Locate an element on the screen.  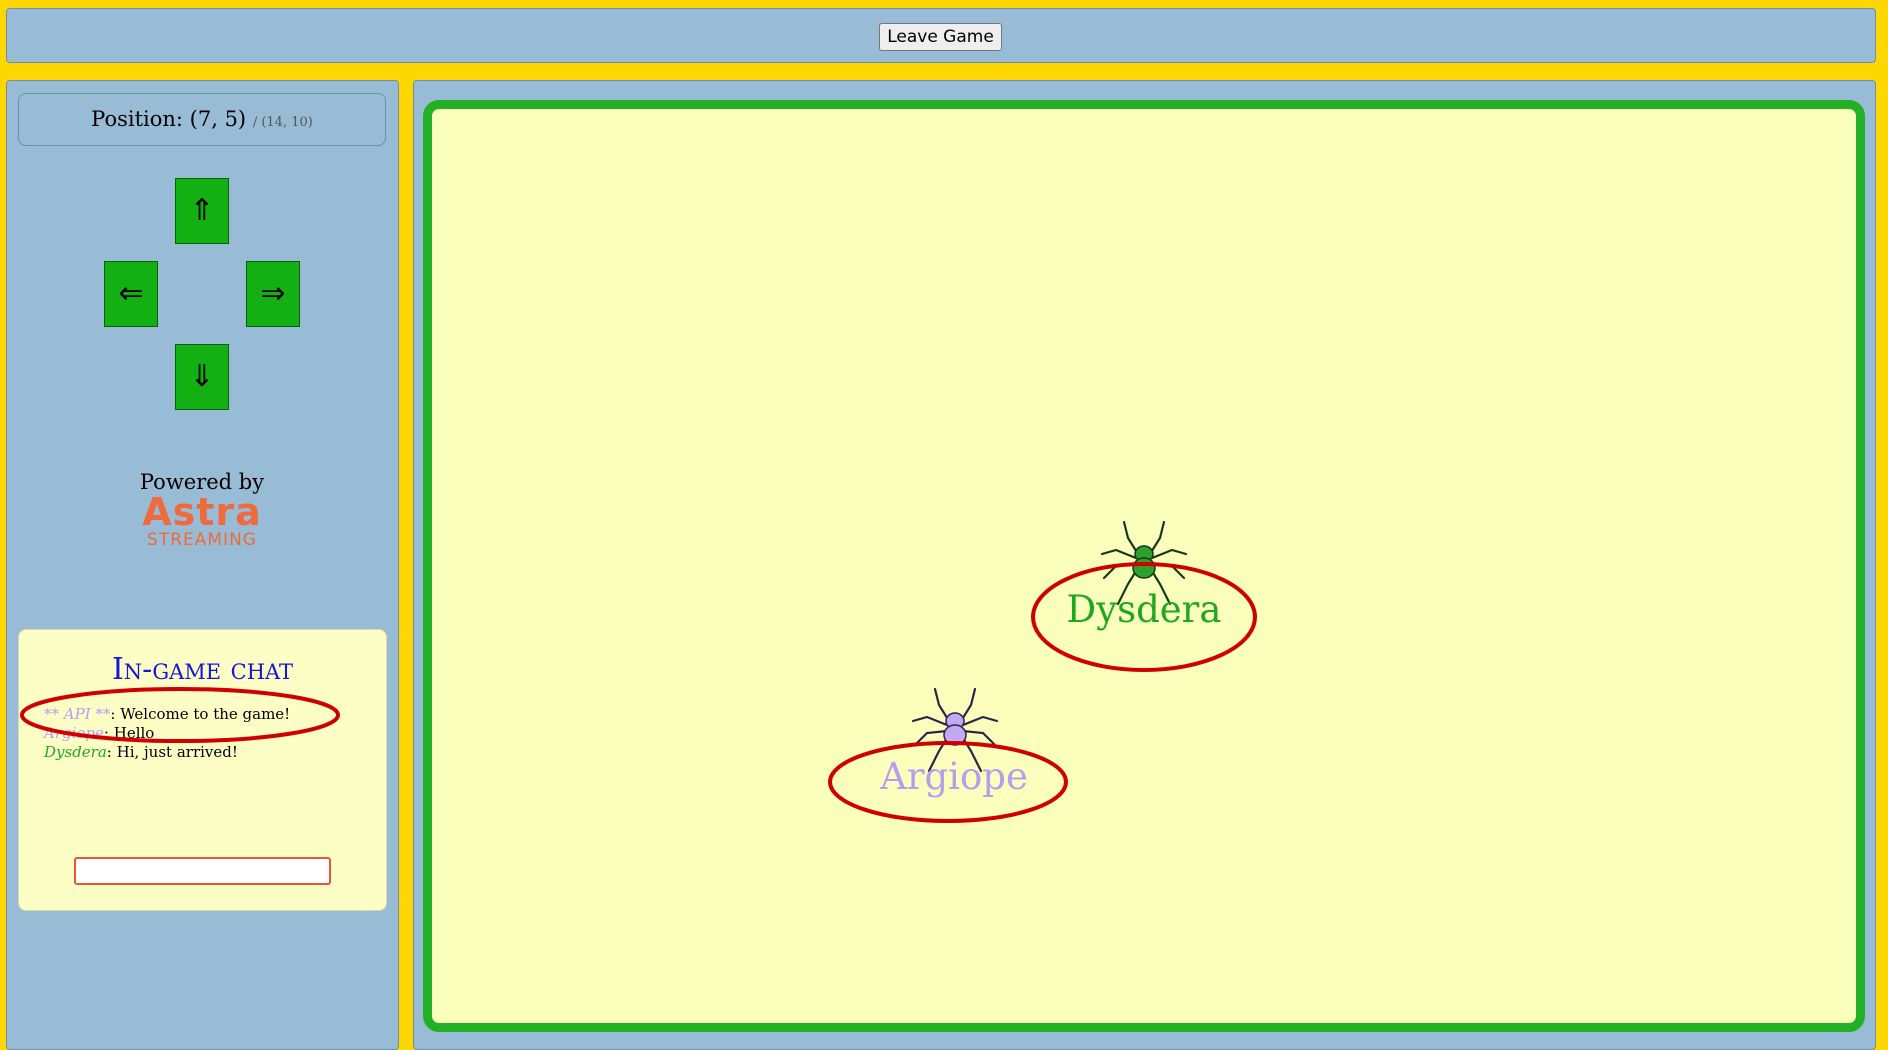
player-label-argiope: Argiope is located at coordinates (954, 776).